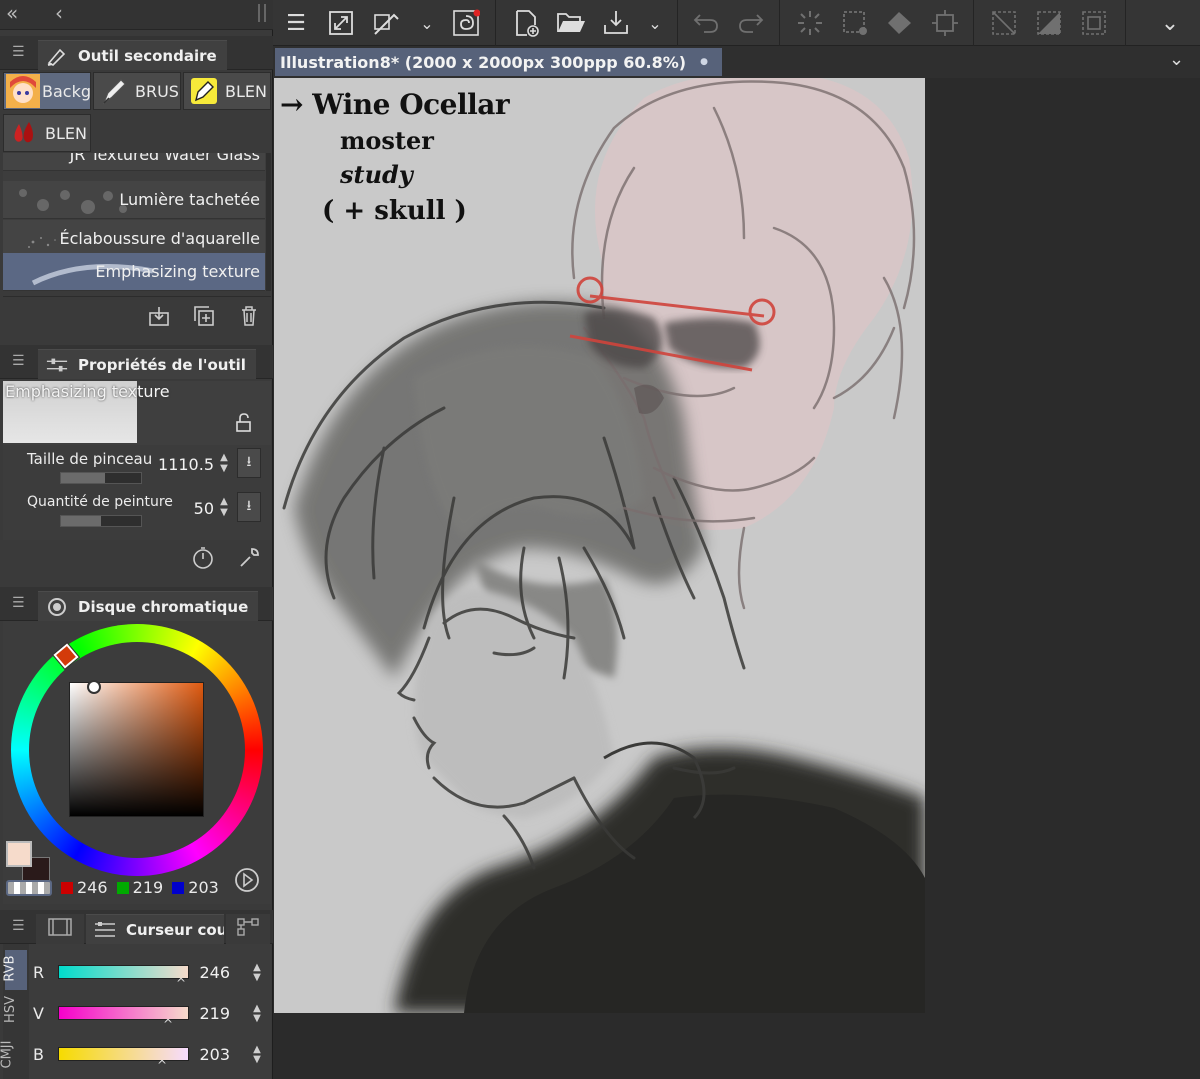 The image size is (1200, 1079). What do you see at coordinates (105, 930) in the screenshot?
I see `slider-lines-icon` at bounding box center [105, 930].